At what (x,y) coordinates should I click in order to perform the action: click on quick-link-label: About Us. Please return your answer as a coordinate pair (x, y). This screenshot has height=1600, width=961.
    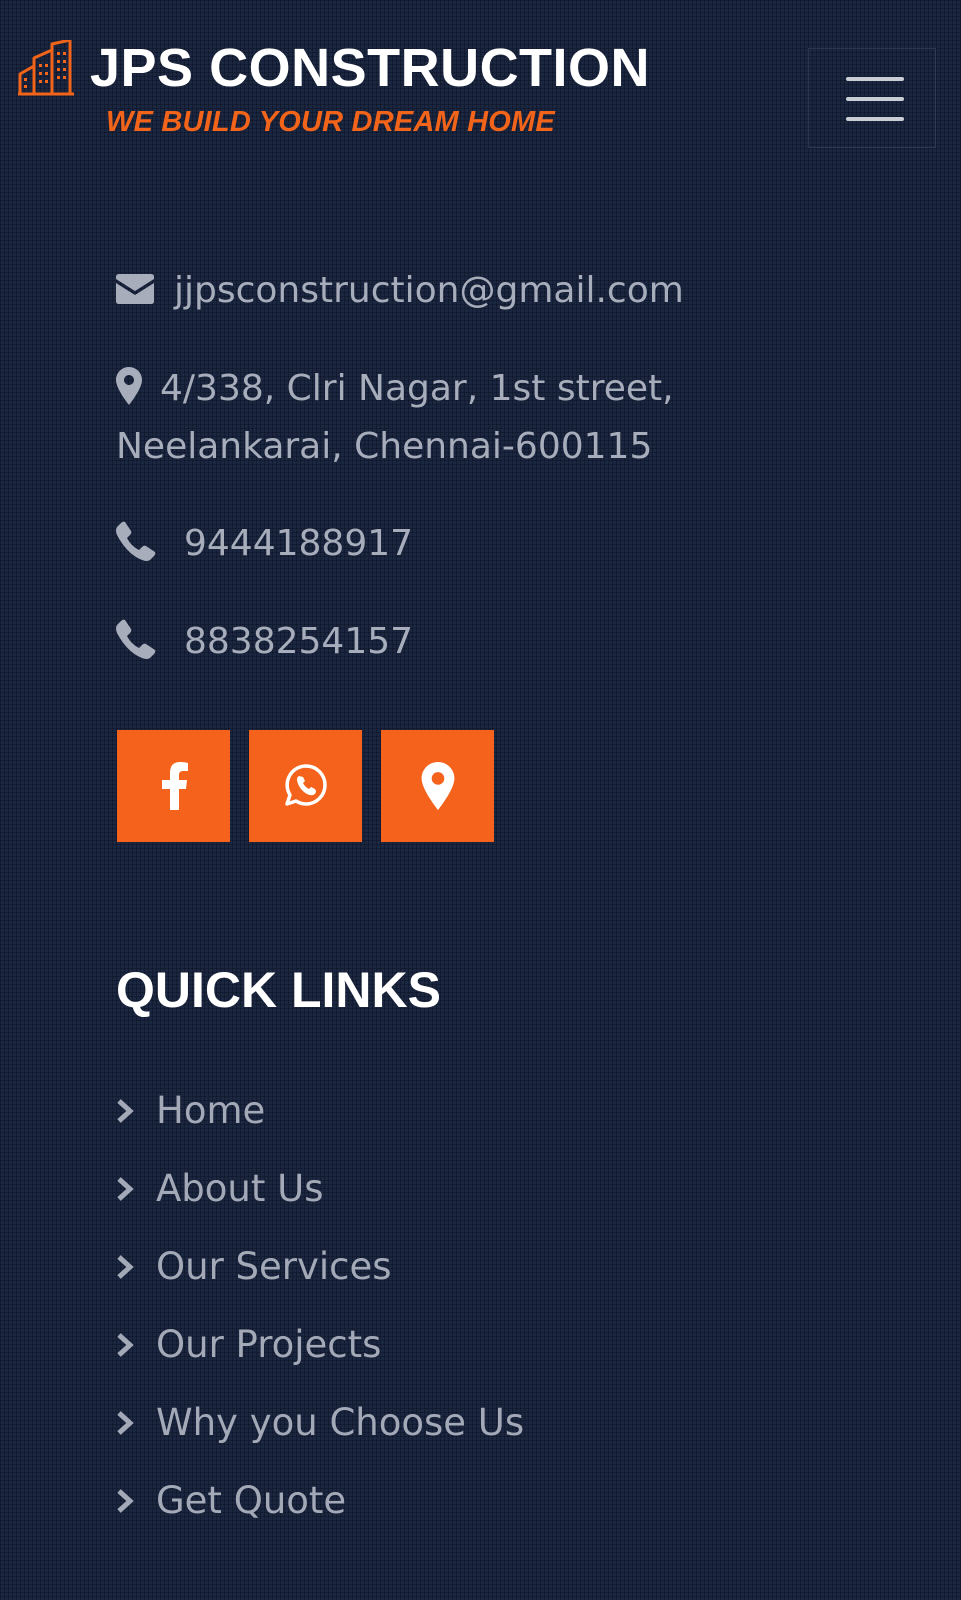
    Looking at the image, I should click on (240, 1189).